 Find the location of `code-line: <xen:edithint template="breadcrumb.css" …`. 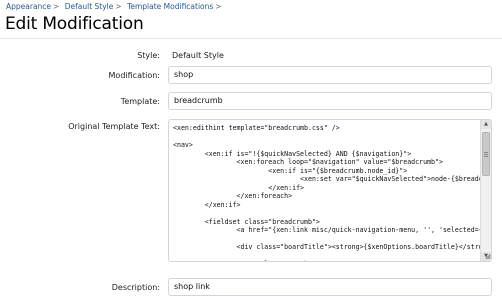

code-line: <xen:edithint template="breadcrumb.css" … is located at coordinates (256, 128).